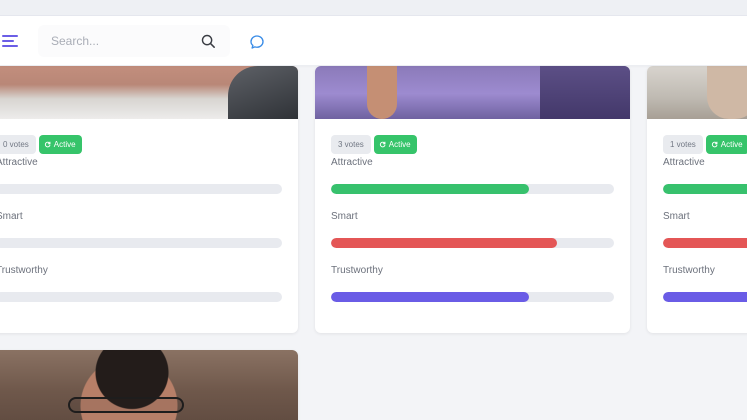 This screenshot has height=420, width=747. Describe the element at coordinates (257, 42) in the screenshot. I see `chat-icon` at that location.